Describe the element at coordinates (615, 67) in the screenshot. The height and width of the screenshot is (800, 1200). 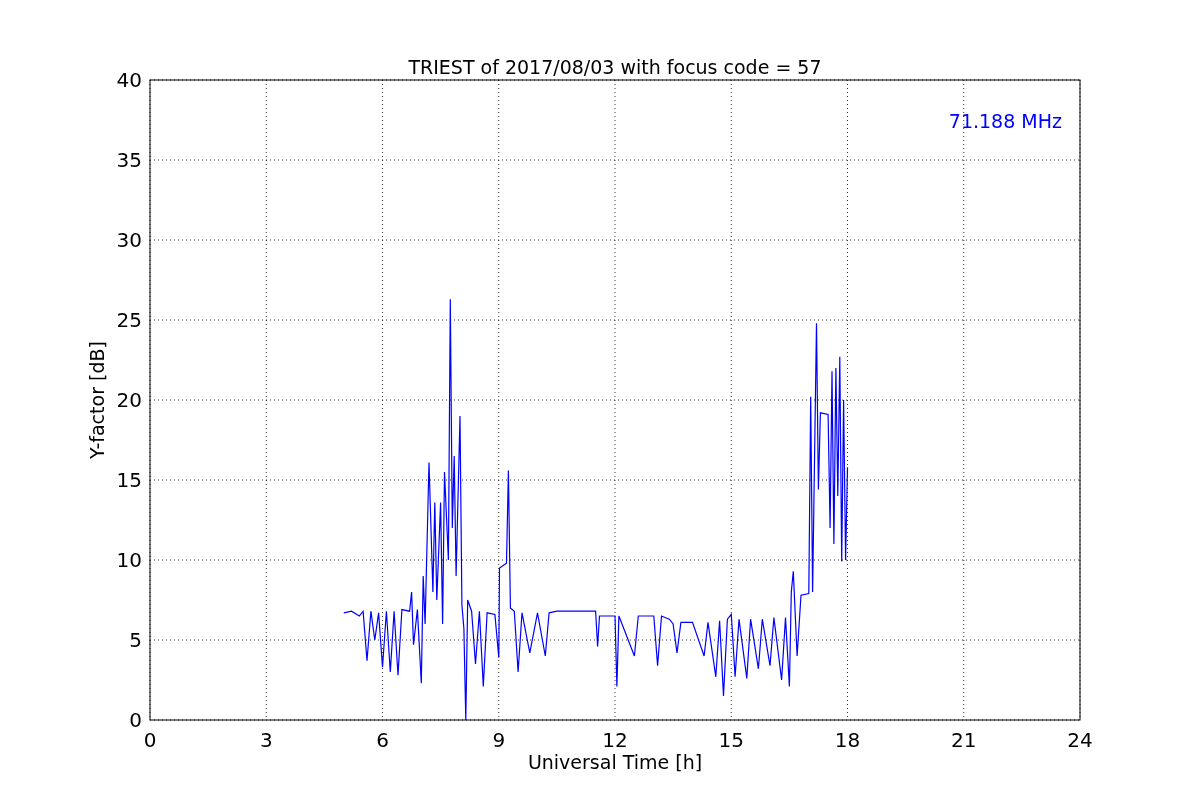
I see `chart-title: TRIEST of 2017/08/03 with focus code = 57` at that location.